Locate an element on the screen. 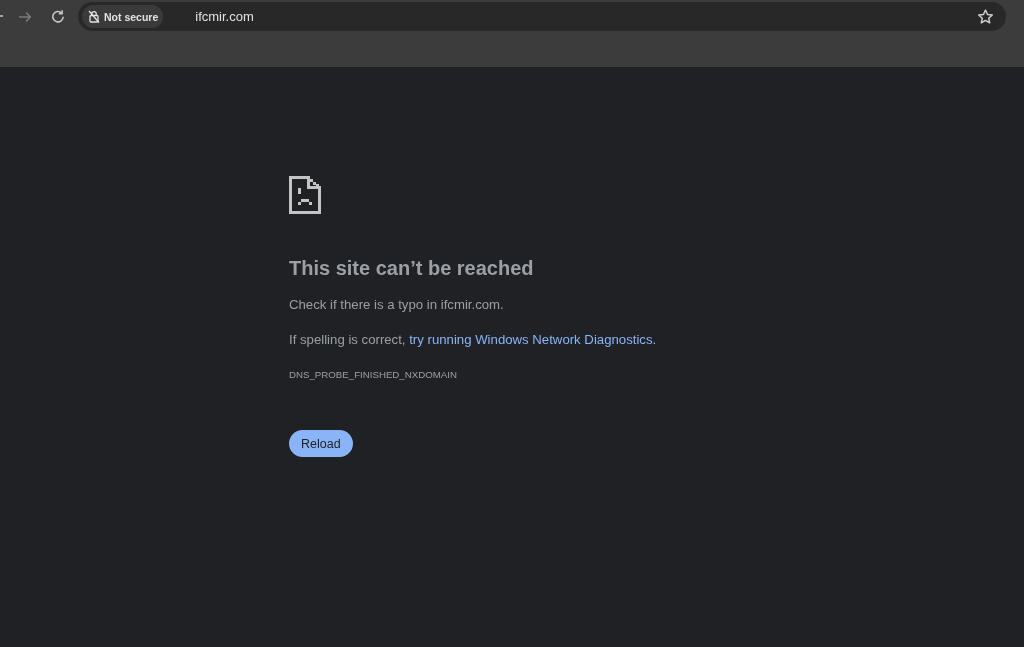  bookmark-button is located at coordinates (985, 16).